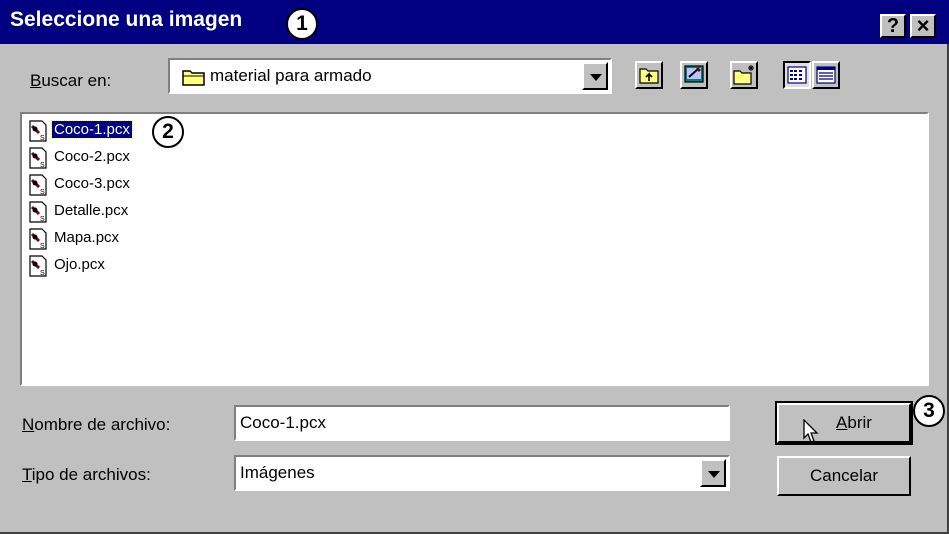 Image resolution: width=949 pixels, height=534 pixels. What do you see at coordinates (102, 424) in the screenshot?
I see `filename-label-text: ombre de archivo:` at bounding box center [102, 424].